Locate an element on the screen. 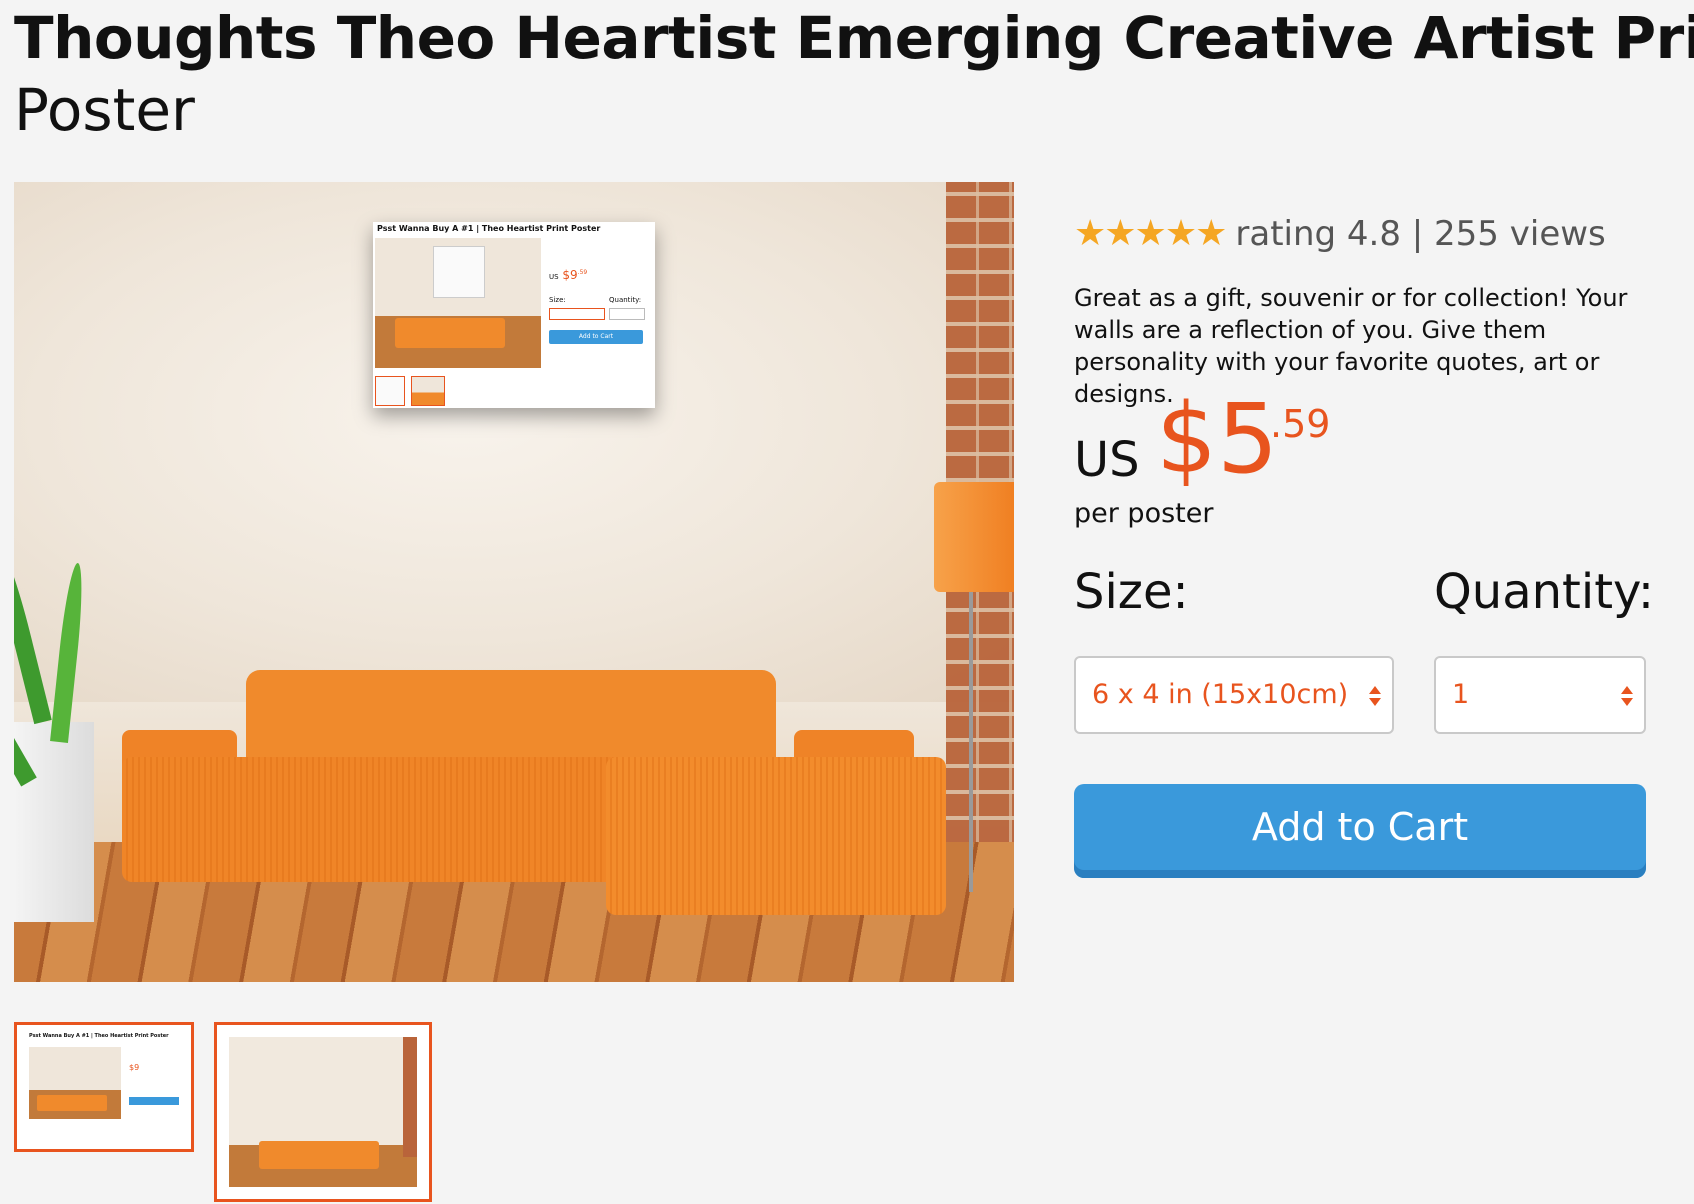  size-label: Size: is located at coordinates (1131, 592).